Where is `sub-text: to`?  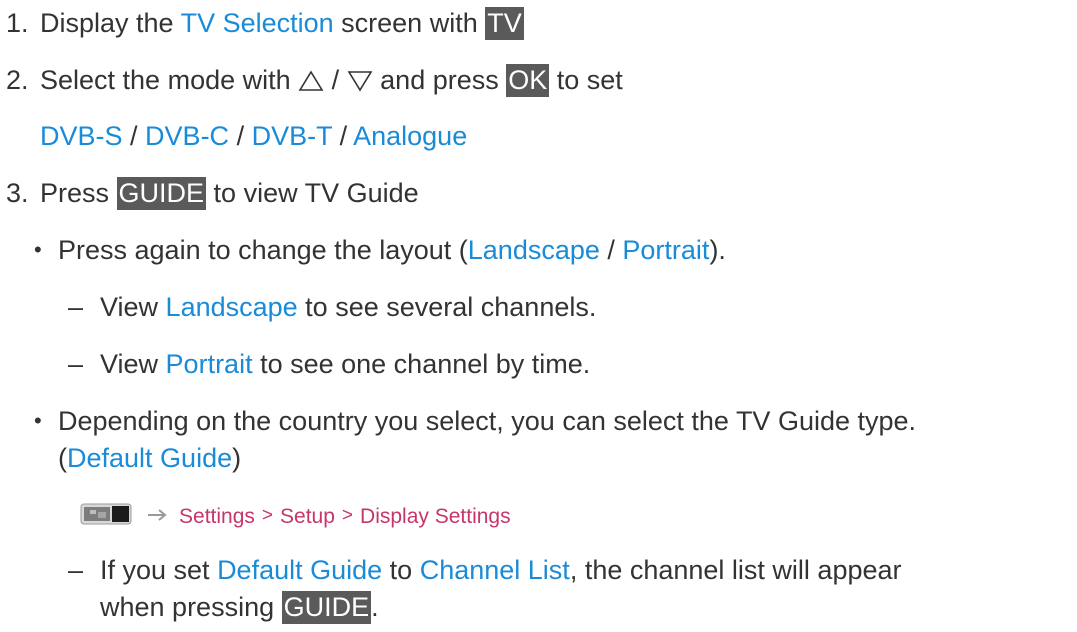
sub-text: to is located at coordinates (401, 570).